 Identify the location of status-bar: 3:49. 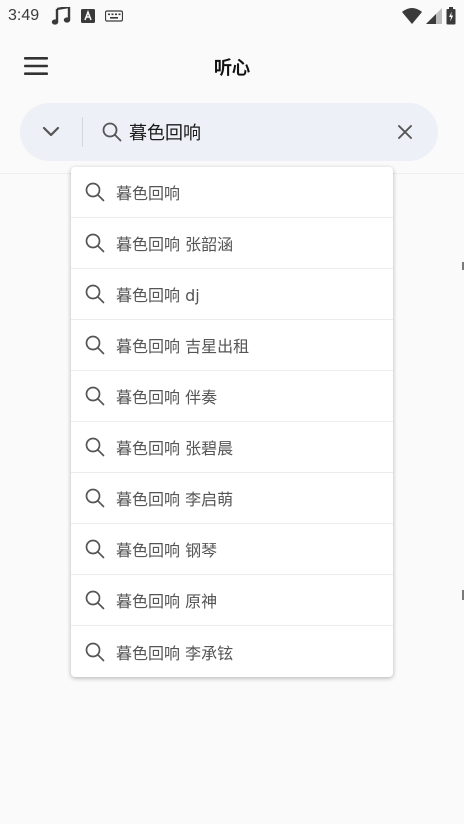
(232, 16).